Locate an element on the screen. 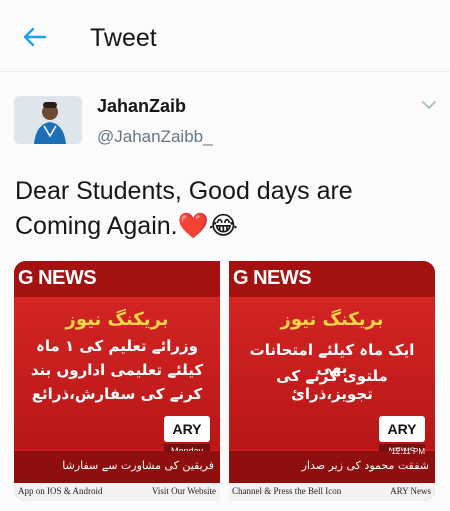 The height and width of the screenshot is (511, 450). ticker-text: فریقین کی مشاورت سے سفارشا is located at coordinates (138, 465).